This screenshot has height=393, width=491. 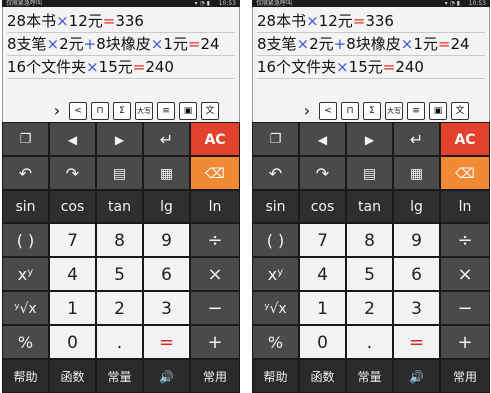 What do you see at coordinates (71, 44) in the screenshot?
I see `expression-text: 2元` at bounding box center [71, 44].